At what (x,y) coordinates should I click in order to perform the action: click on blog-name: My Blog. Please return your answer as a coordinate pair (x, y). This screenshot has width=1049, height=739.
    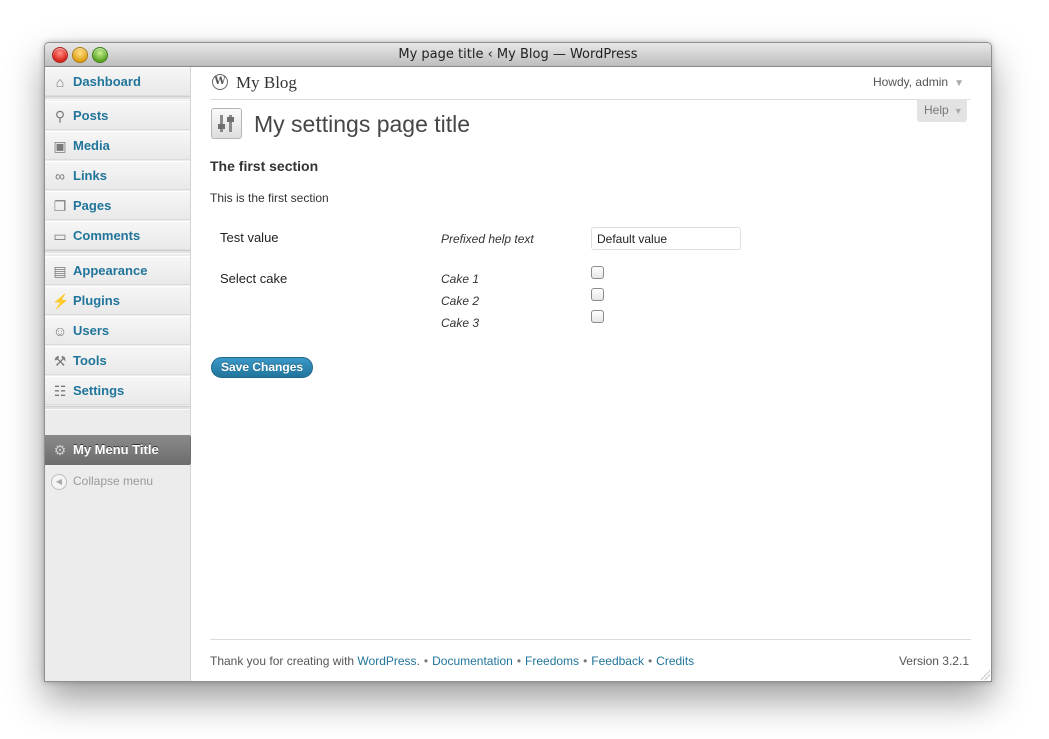
    Looking at the image, I should click on (266, 83).